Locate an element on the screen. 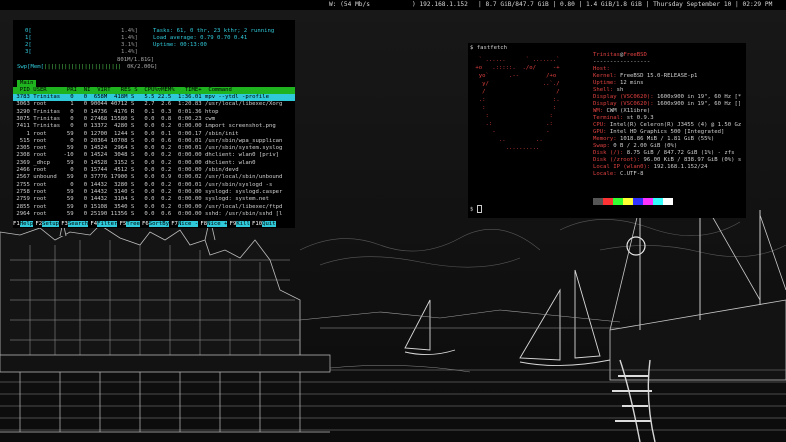 Image resolution: width=786 pixels, height=442 pixels. logo-line: .: .: is located at coordinates (519, 124).